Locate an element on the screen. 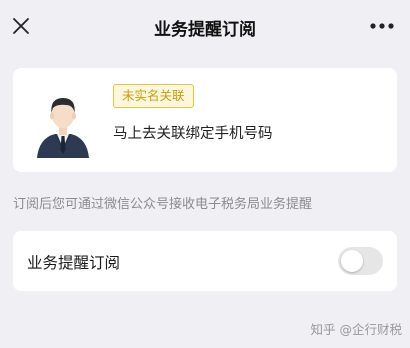 The image size is (410, 348). subscription-toggle is located at coordinates (360, 261).